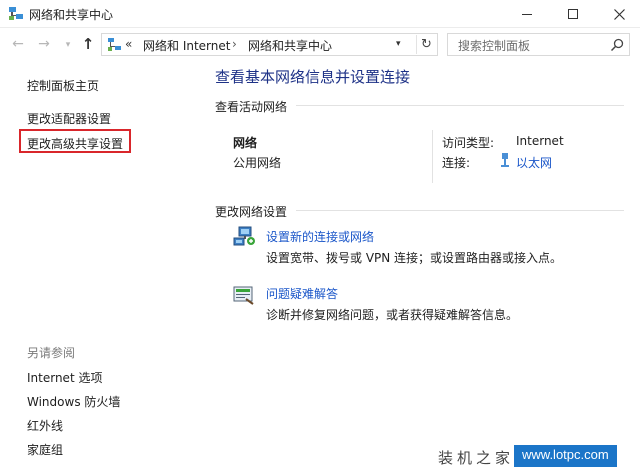 The height and width of the screenshot is (475, 640). I want to click on troubleshoot-problems-description: 诊断并修复网络问题，或者获得疑难解答信息。, so click(392, 315).